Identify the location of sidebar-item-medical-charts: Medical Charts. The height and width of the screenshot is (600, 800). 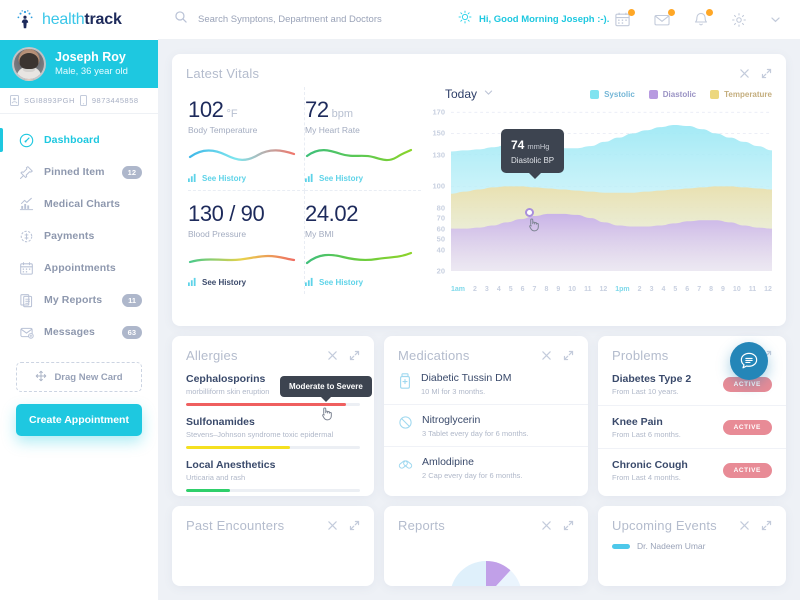
(79, 204).